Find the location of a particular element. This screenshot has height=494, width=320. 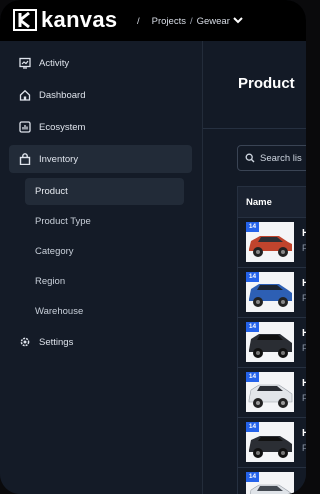

gear-icon is located at coordinates (25, 342).